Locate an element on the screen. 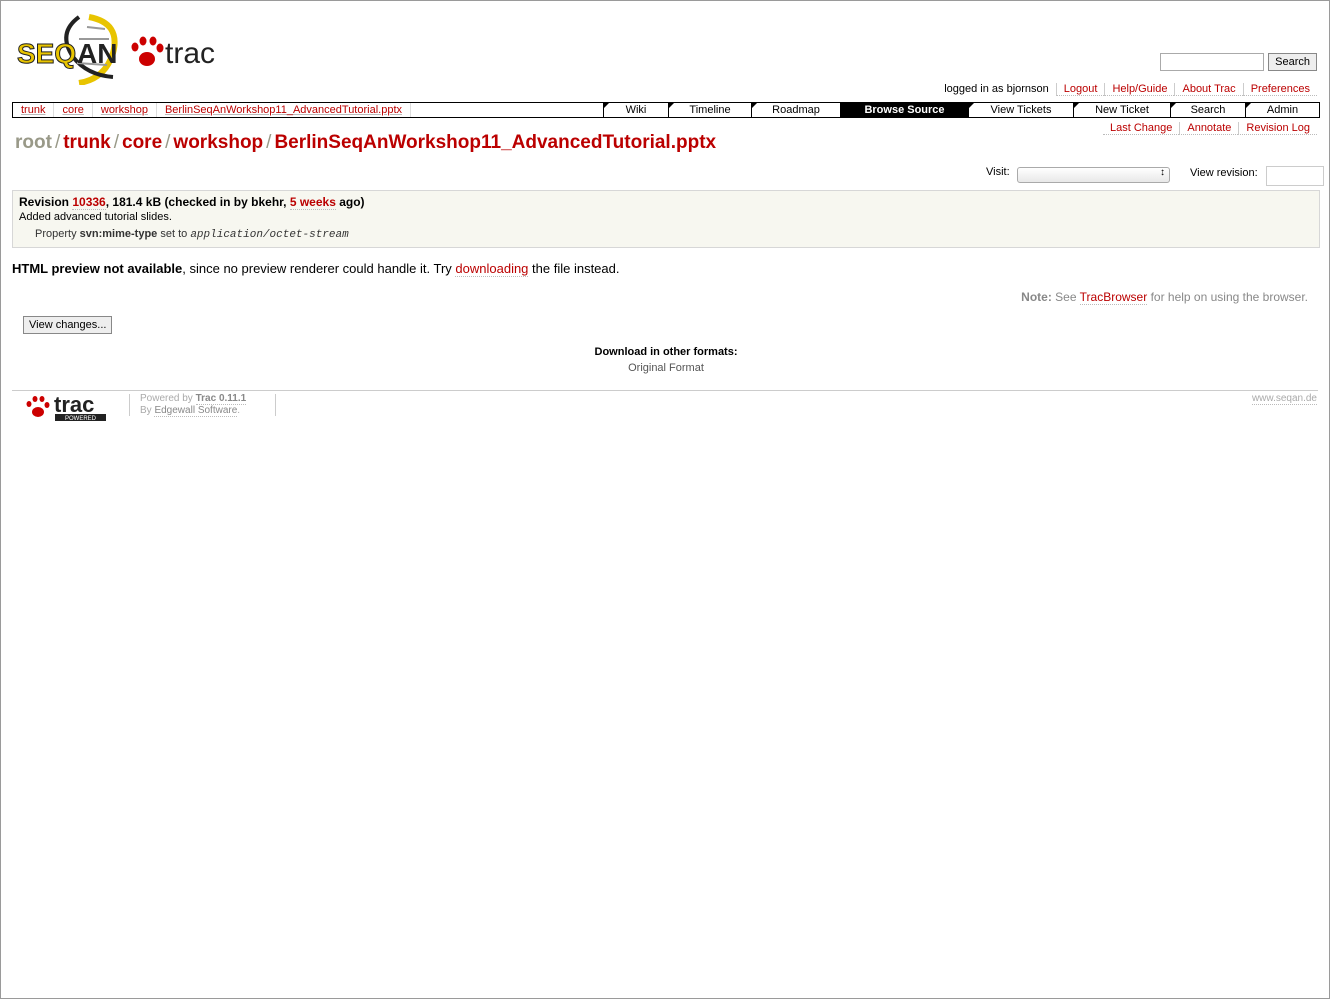 This screenshot has width=1330, height=999. trac-logo-sub: POWERED is located at coordinates (81, 419).